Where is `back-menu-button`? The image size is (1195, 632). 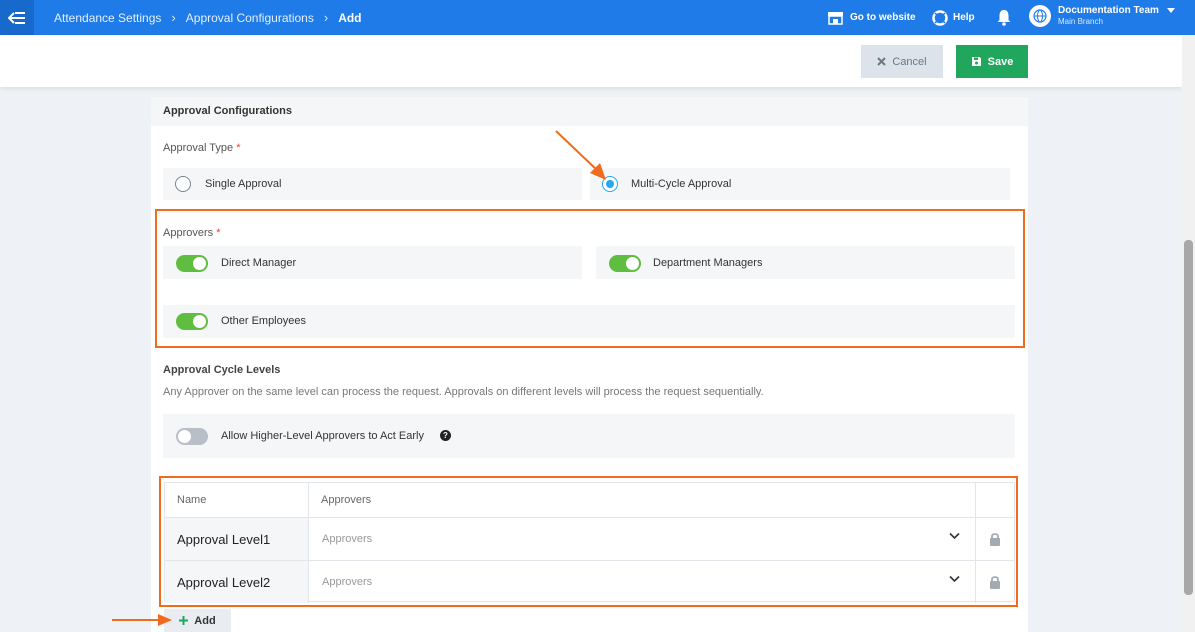 back-menu-button is located at coordinates (17, 17).